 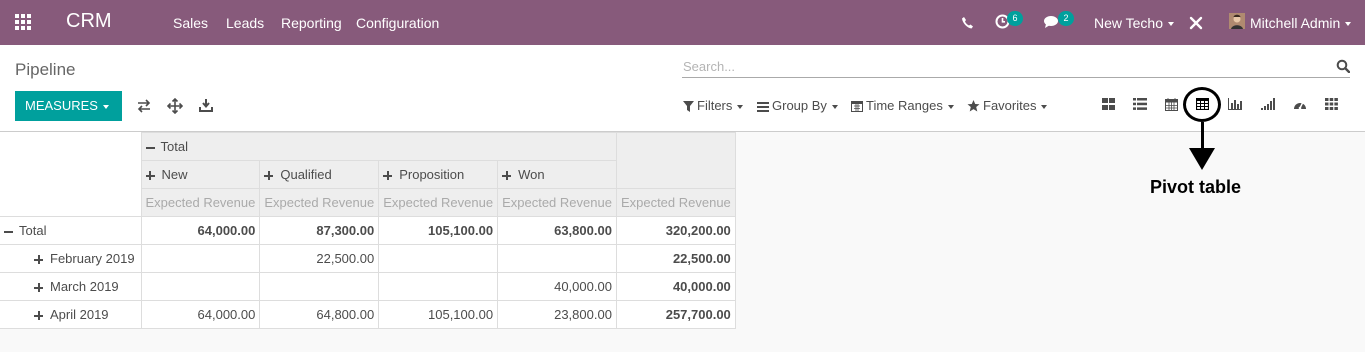 I want to click on pivot-cell: 87,300.00, so click(x=319, y=230).